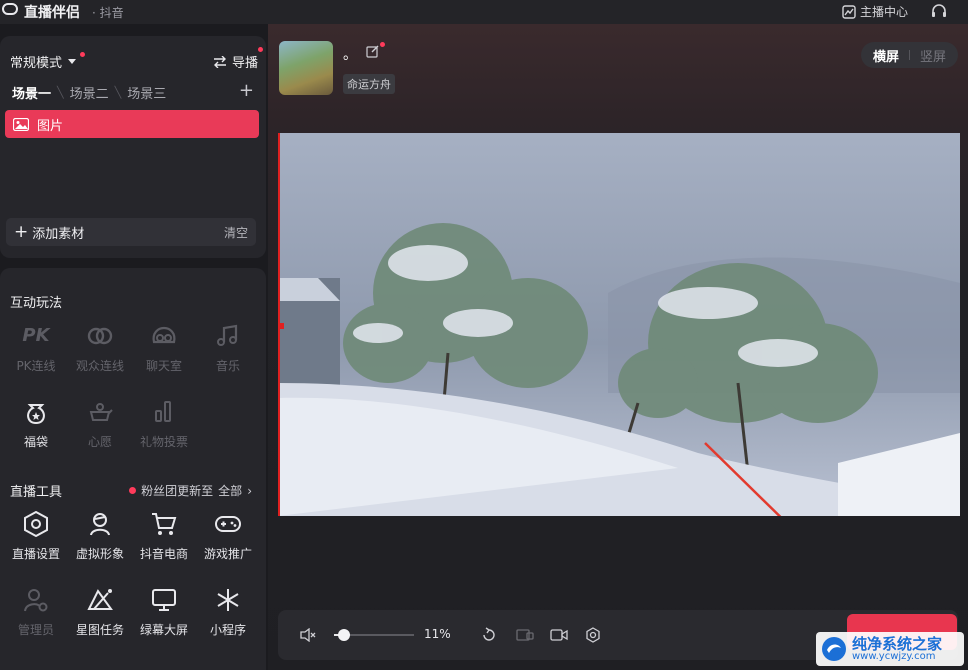 The height and width of the screenshot is (670, 968). What do you see at coordinates (163, 553) in the screenshot?
I see `item-label: 抖音电商` at bounding box center [163, 553].